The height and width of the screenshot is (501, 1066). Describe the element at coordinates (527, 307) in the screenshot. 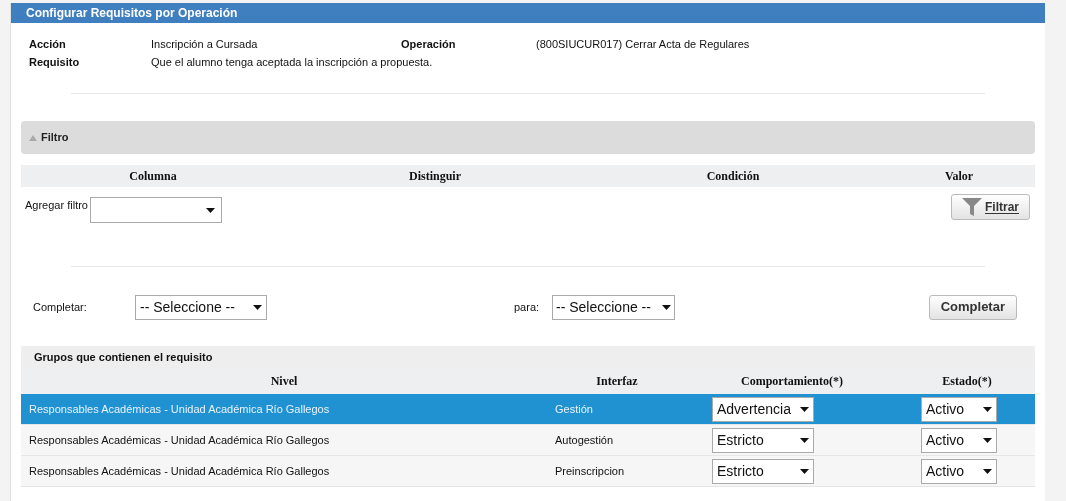

I see `field-label: para:` at that location.